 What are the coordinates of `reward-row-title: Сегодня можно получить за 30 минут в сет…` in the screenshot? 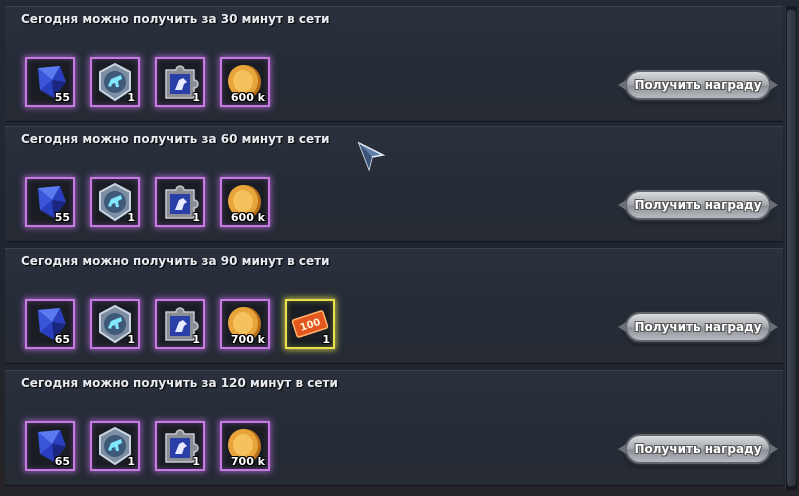 It's located at (175, 19).